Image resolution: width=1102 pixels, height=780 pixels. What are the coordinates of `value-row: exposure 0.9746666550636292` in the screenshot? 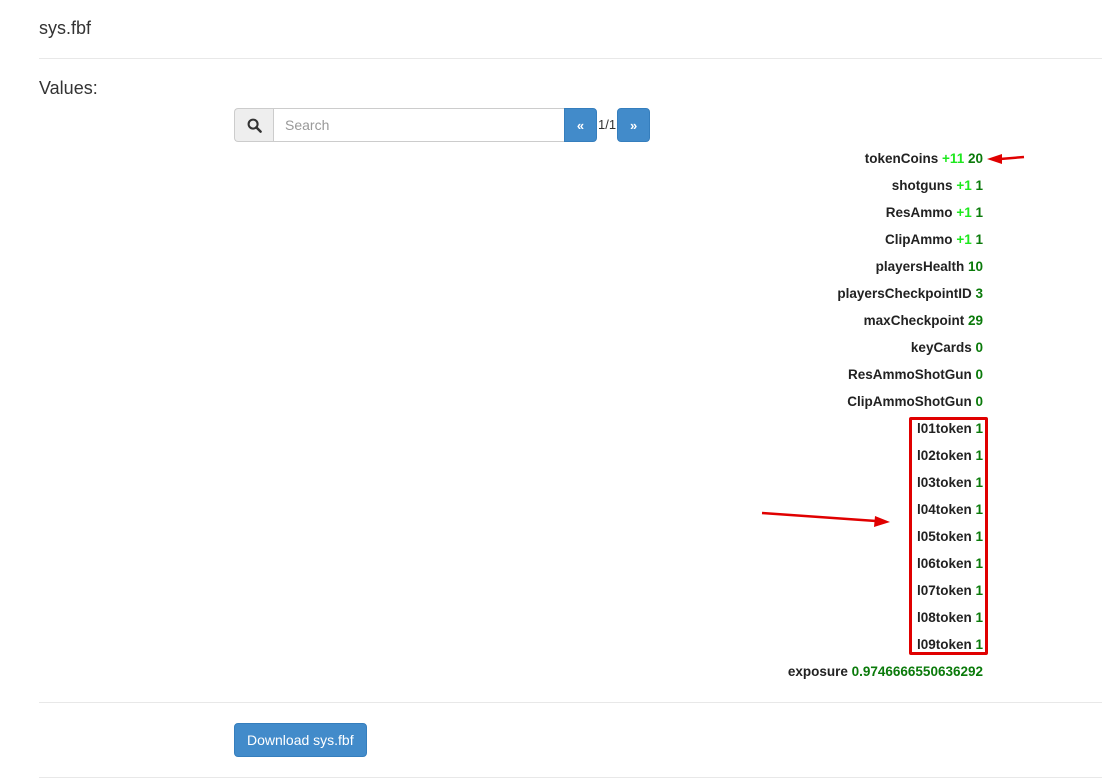 It's located at (885, 672).